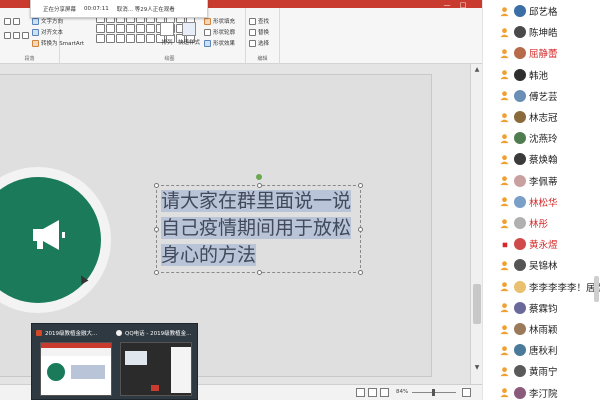  Describe the element at coordinates (541, 32) in the screenshot. I see `member-row: 陈坤皓` at that location.